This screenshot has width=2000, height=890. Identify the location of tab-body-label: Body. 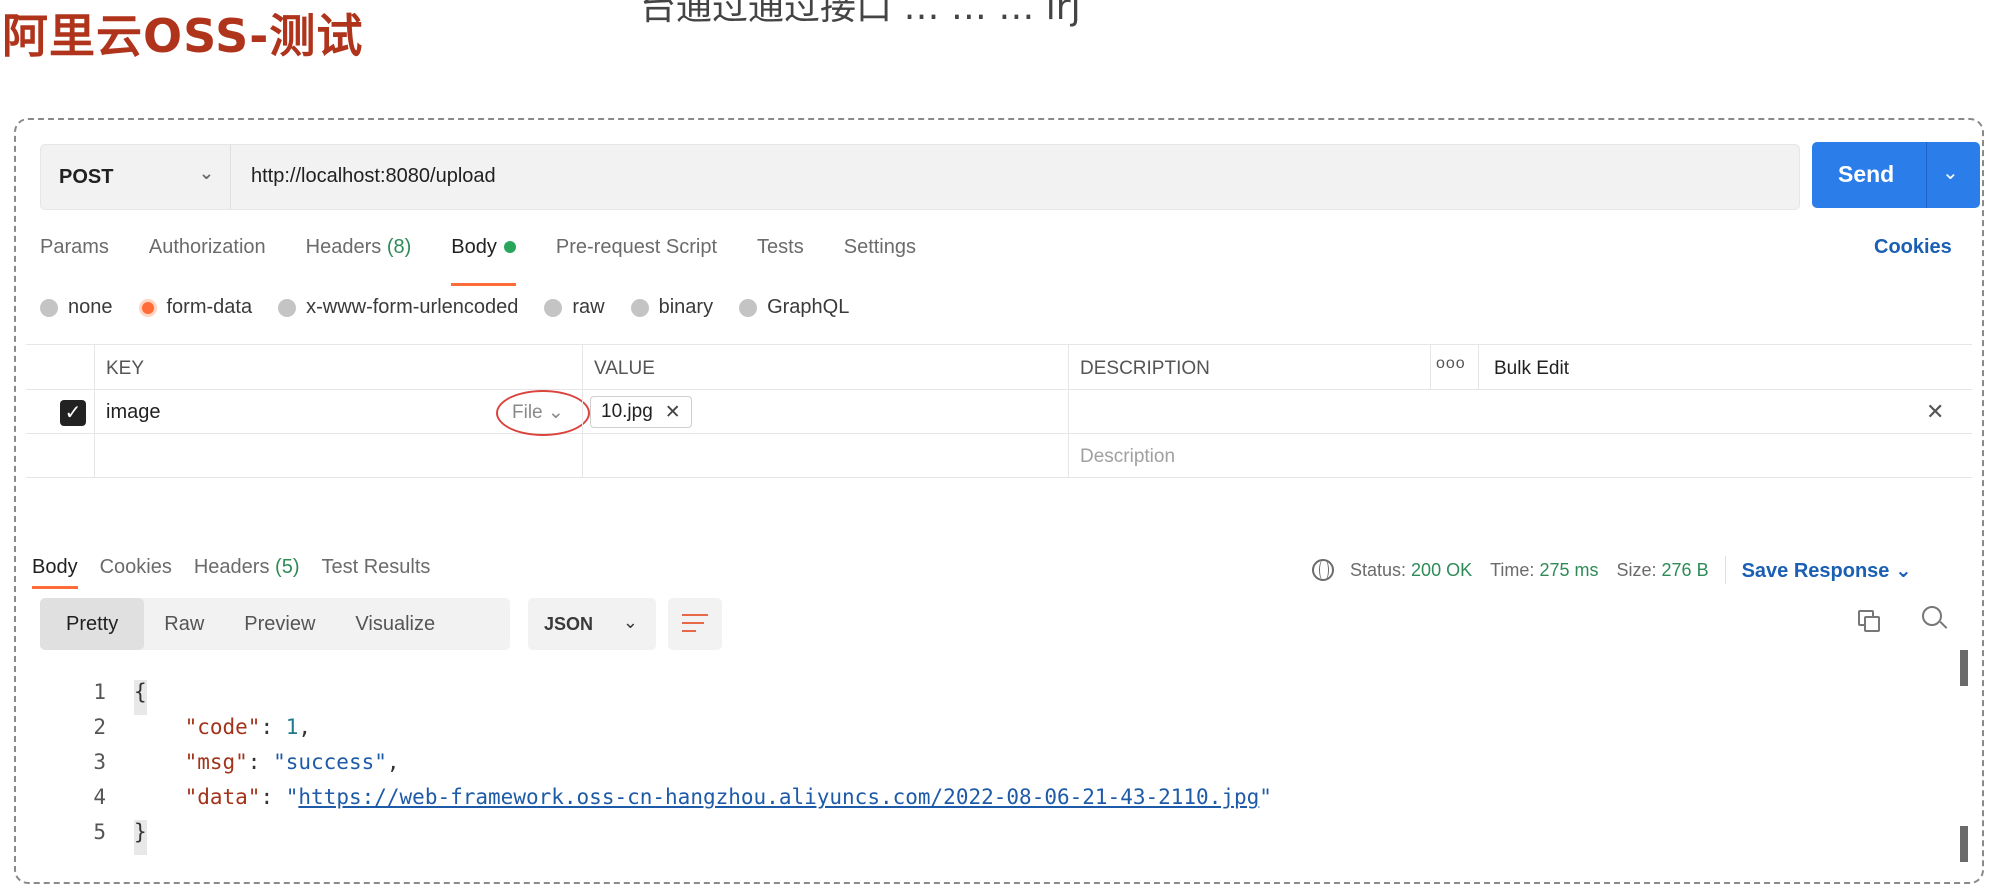
(474, 247).